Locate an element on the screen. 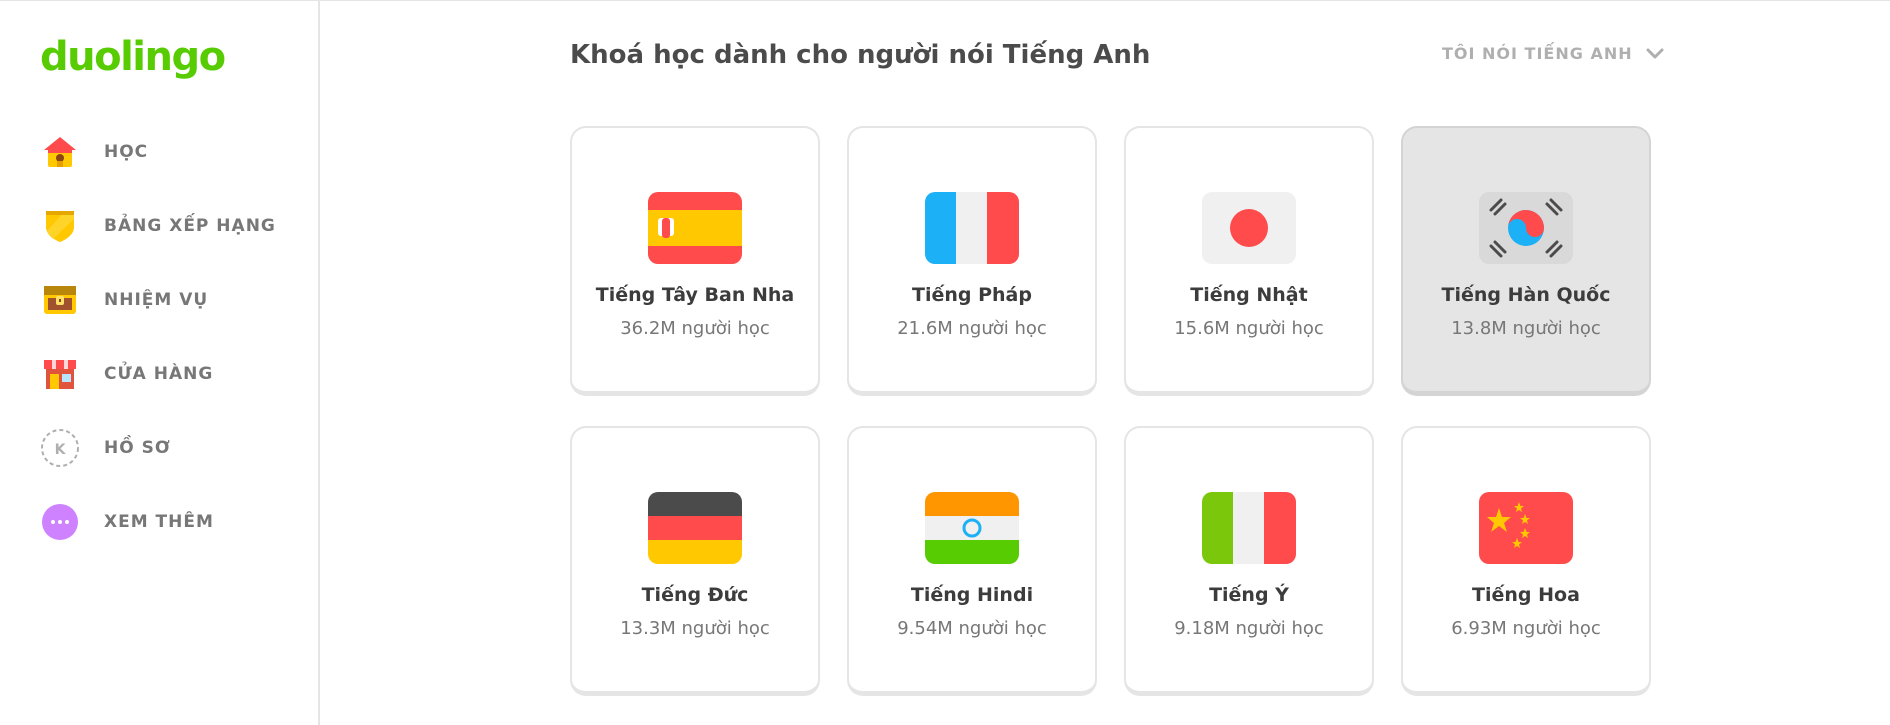 The width and height of the screenshot is (1890, 725). course-name: Tiếng Hàn Quốc is located at coordinates (1526, 295).